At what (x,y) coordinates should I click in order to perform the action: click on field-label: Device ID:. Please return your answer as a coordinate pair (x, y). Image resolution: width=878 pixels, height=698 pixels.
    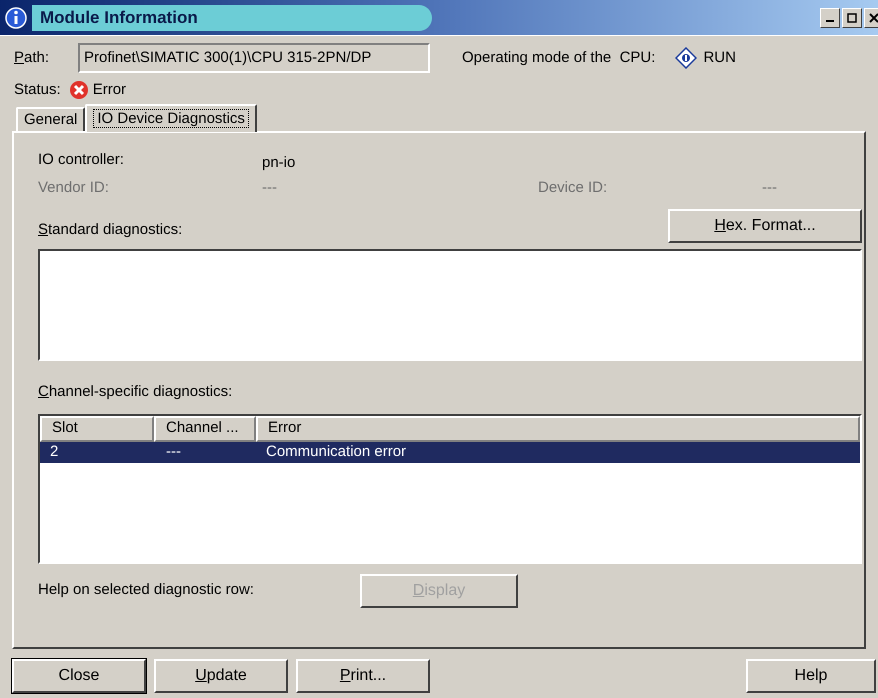
    Looking at the image, I should click on (573, 188).